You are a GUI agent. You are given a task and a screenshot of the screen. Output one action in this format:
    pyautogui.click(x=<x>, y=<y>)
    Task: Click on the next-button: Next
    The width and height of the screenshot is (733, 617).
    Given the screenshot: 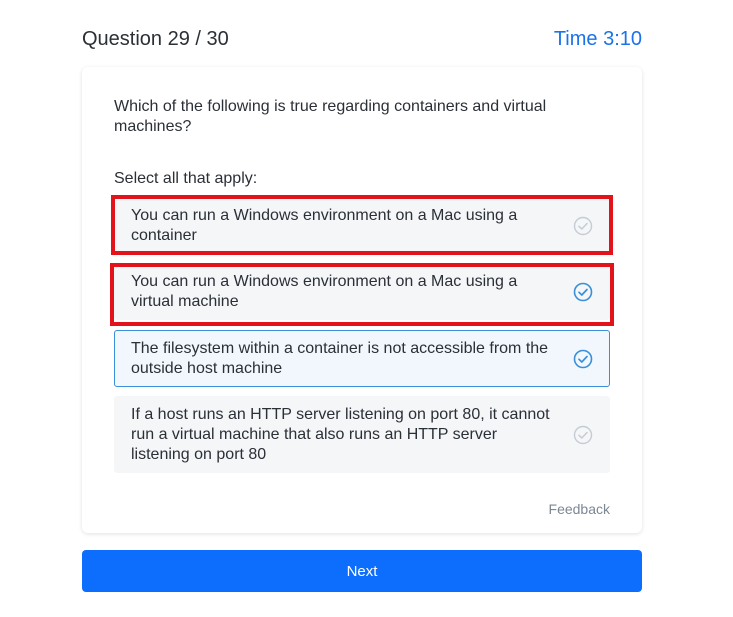 What is the action you would take?
    pyautogui.click(x=362, y=571)
    